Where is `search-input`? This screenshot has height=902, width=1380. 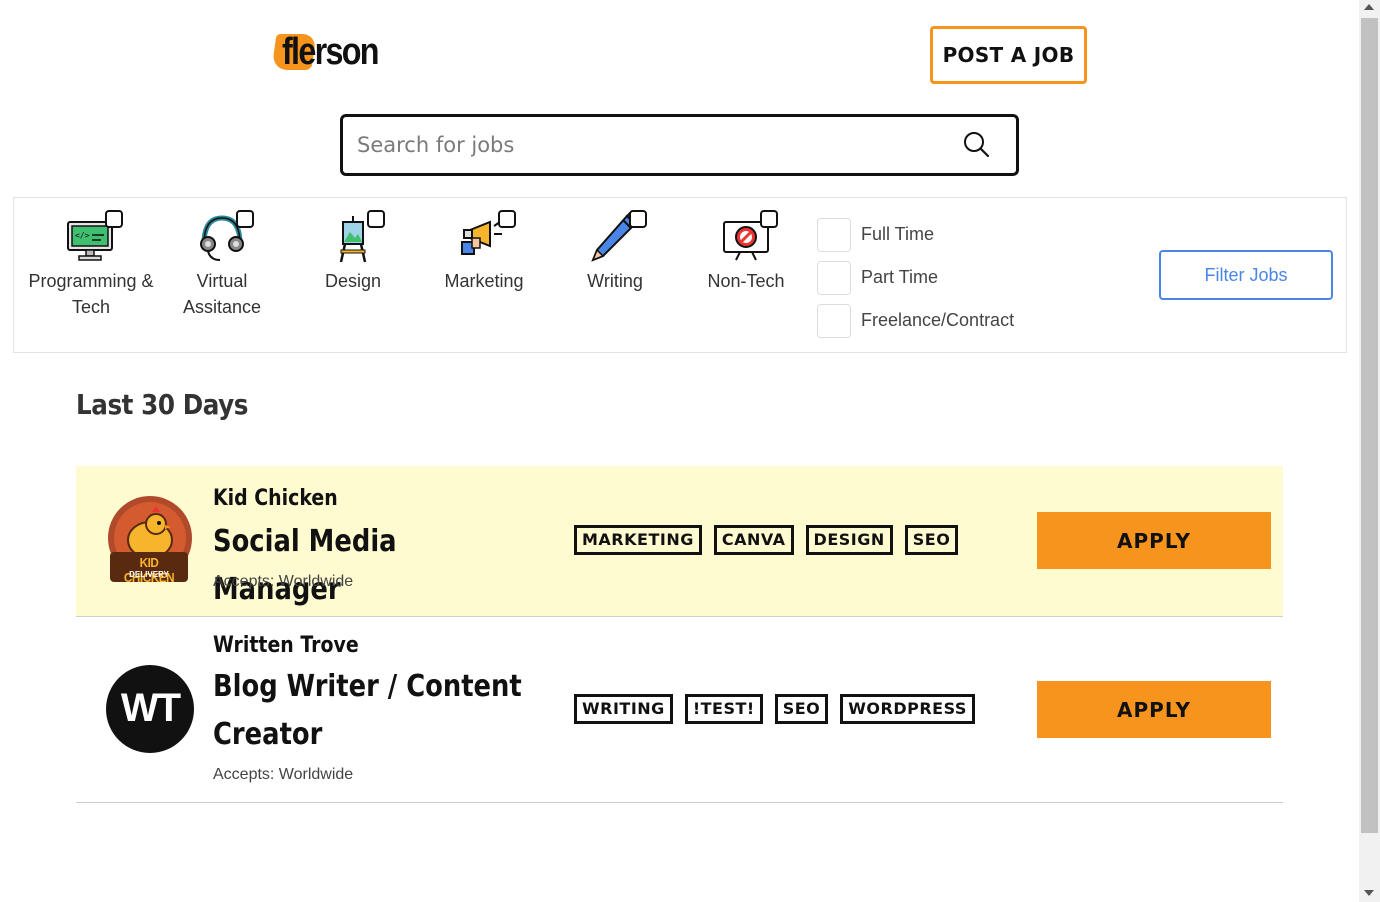 search-input is located at coordinates (647, 145).